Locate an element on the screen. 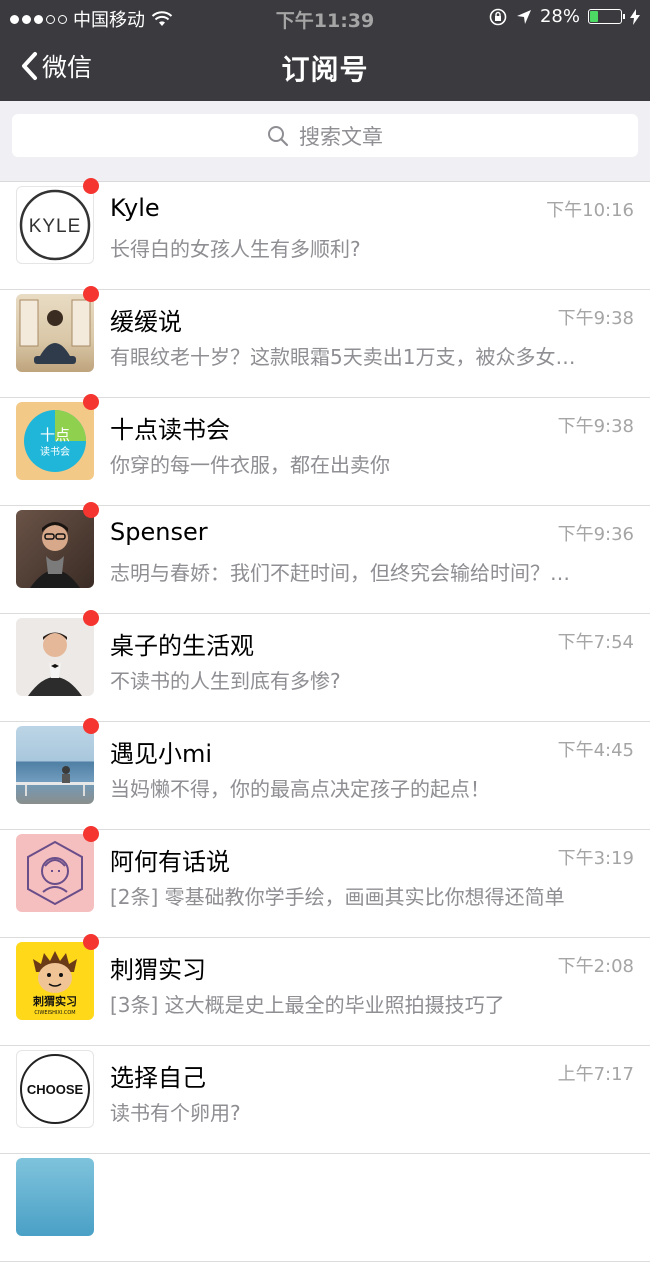  item-time: 下午9:36 is located at coordinates (595, 534).